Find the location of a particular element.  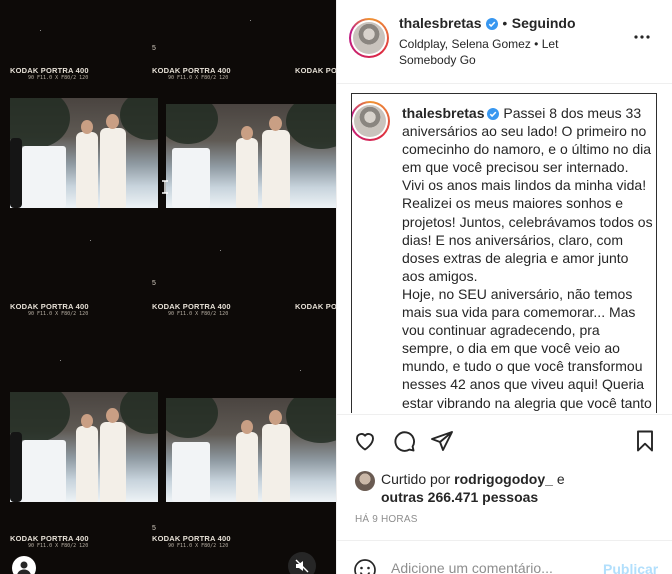

author-username: thalesbretas is located at coordinates (440, 23).